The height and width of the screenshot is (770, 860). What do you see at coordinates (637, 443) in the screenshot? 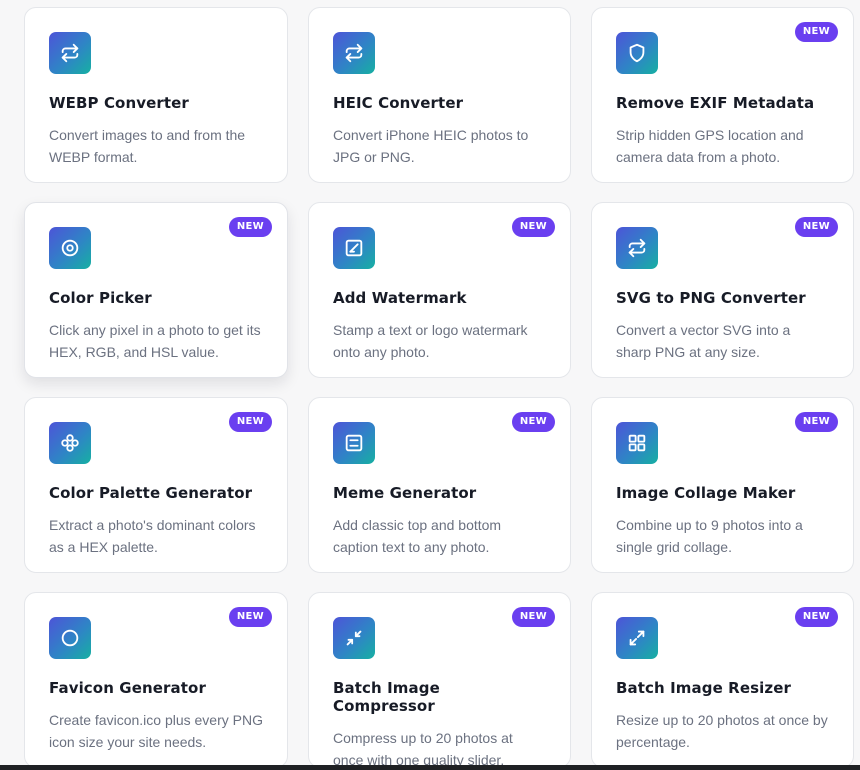
I see `grid-icon` at bounding box center [637, 443].